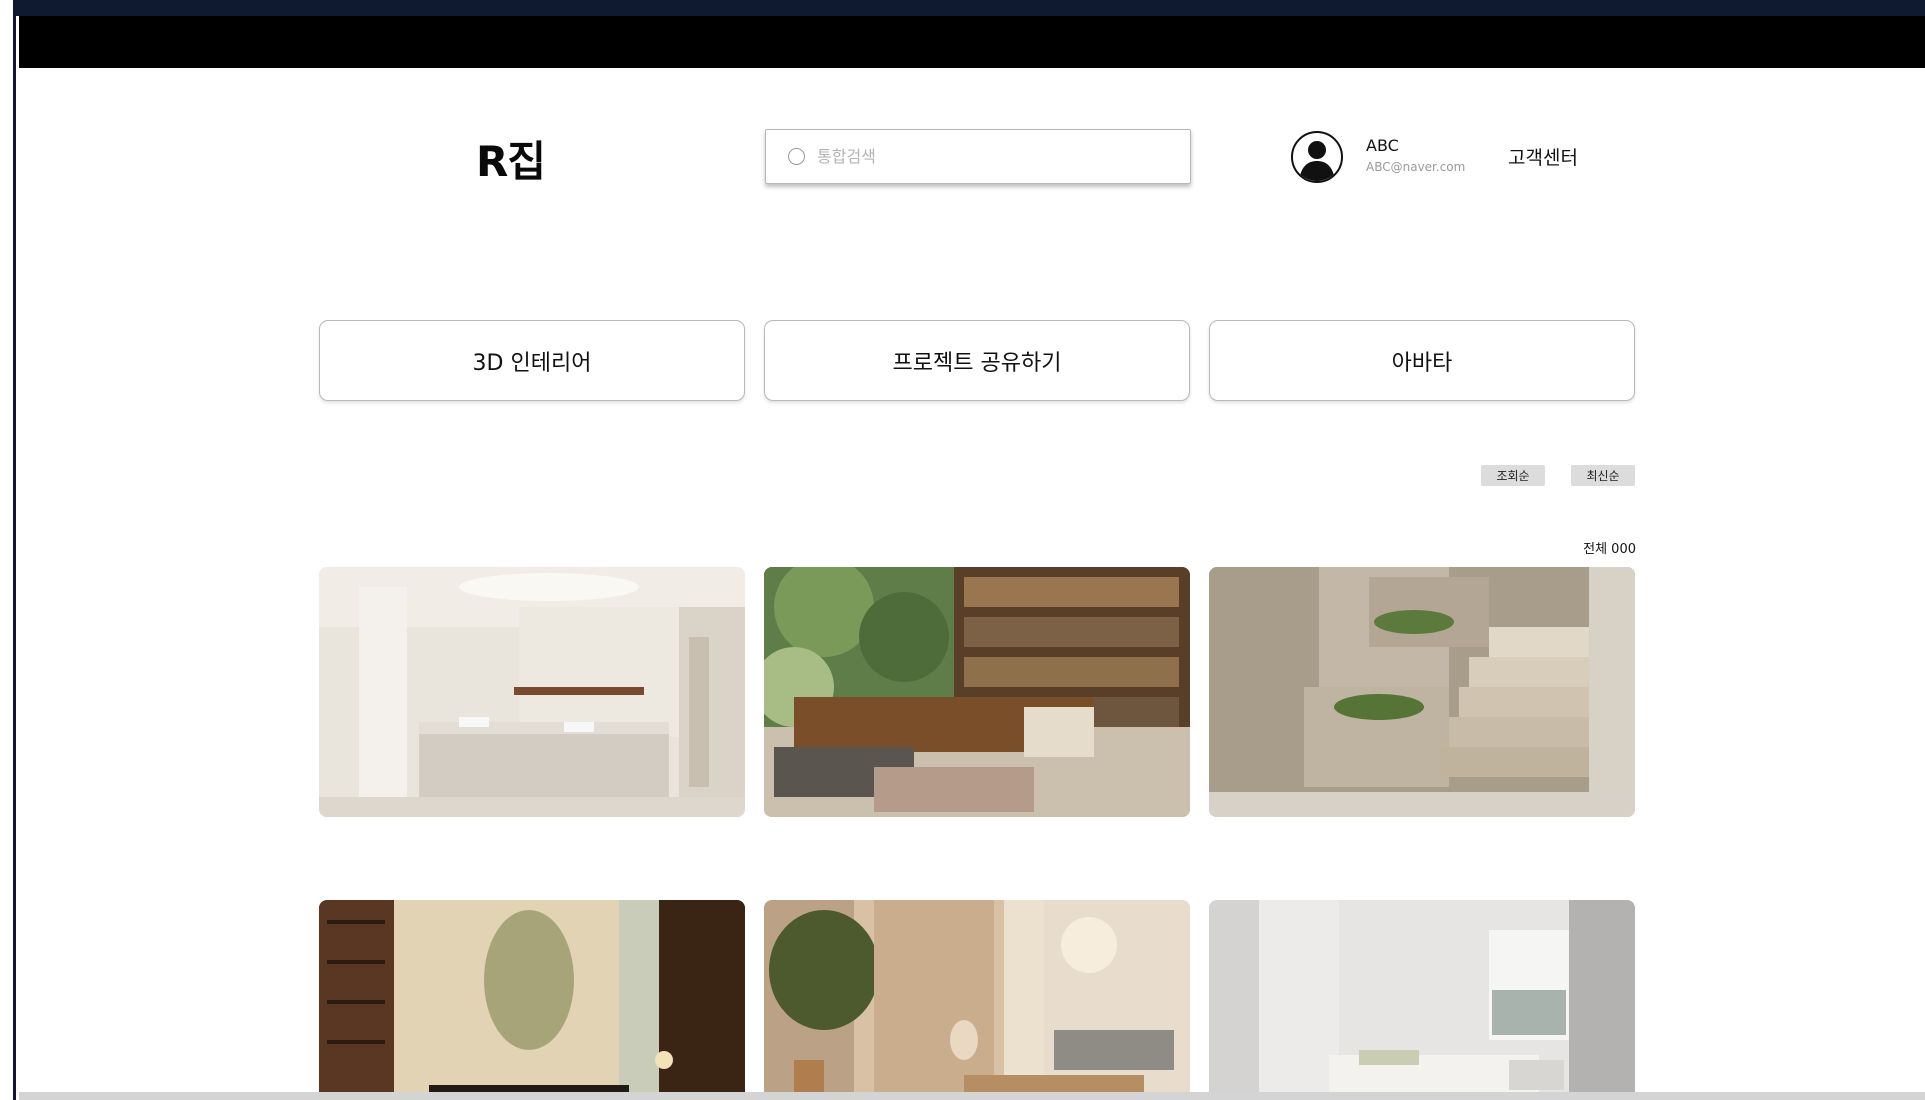  I want to click on category-avatar-button: 아바타, so click(1422, 360).